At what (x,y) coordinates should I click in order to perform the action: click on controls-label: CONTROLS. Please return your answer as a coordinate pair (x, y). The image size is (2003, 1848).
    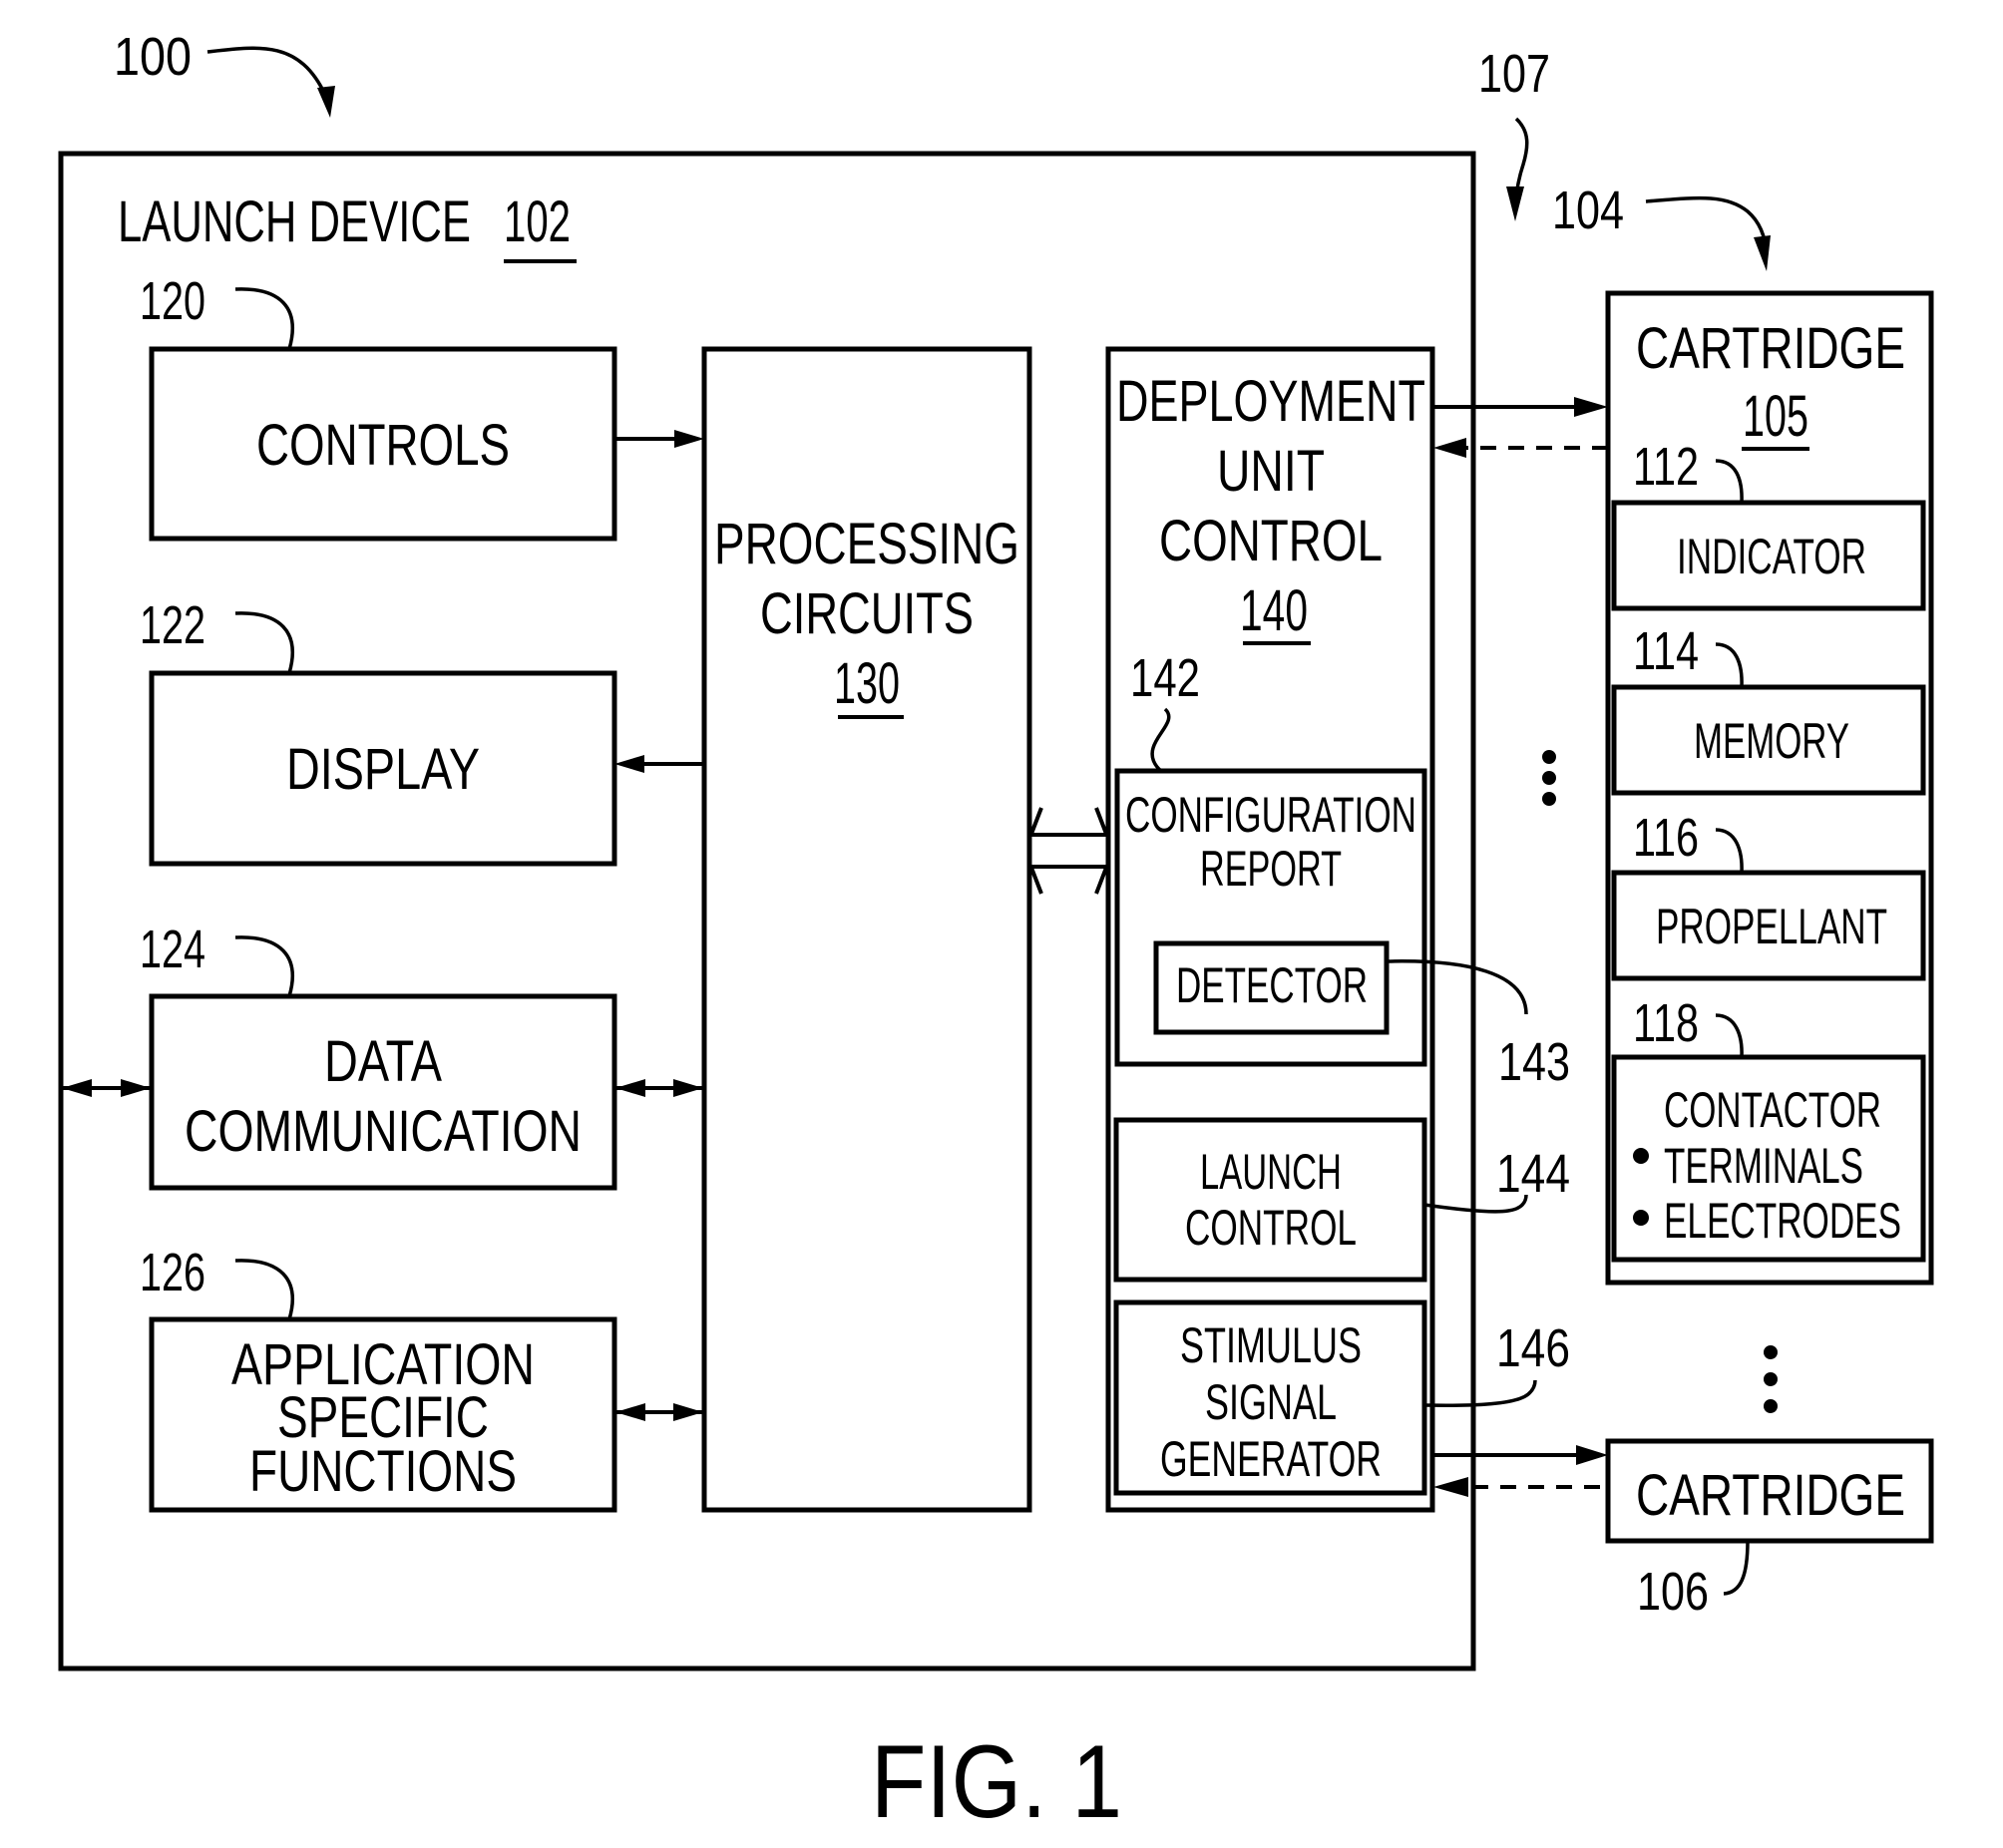
    Looking at the image, I should click on (383, 445).